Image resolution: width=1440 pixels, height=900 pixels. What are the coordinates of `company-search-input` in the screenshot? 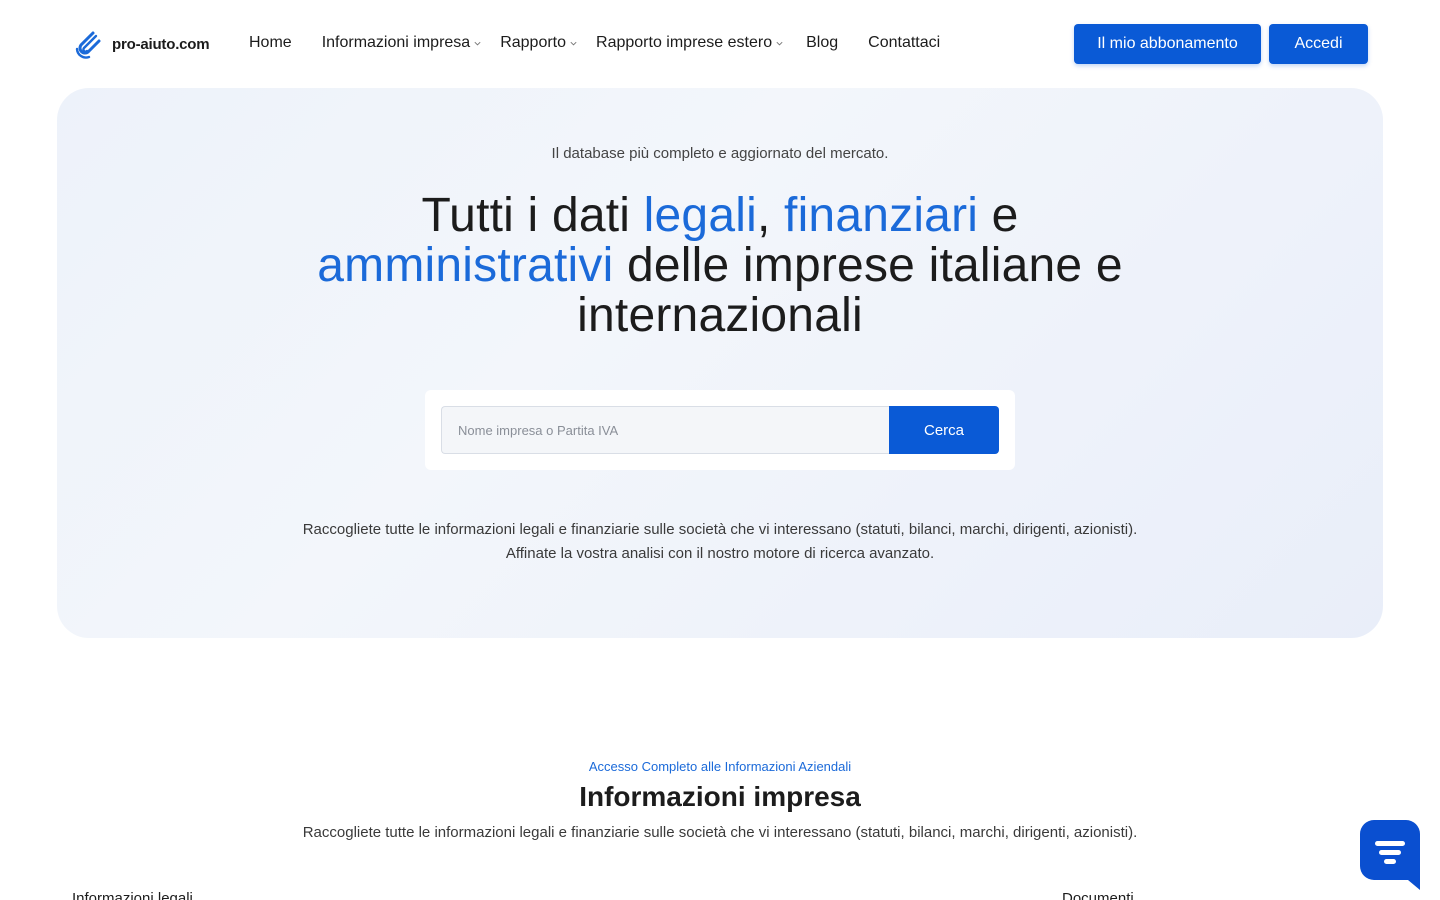 It's located at (665, 430).